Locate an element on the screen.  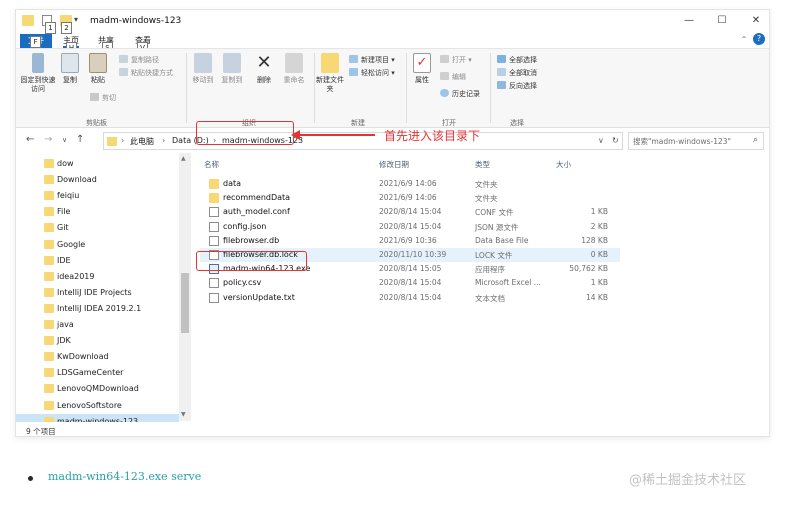
column-header-size: 大小 is located at coordinates (563, 164).